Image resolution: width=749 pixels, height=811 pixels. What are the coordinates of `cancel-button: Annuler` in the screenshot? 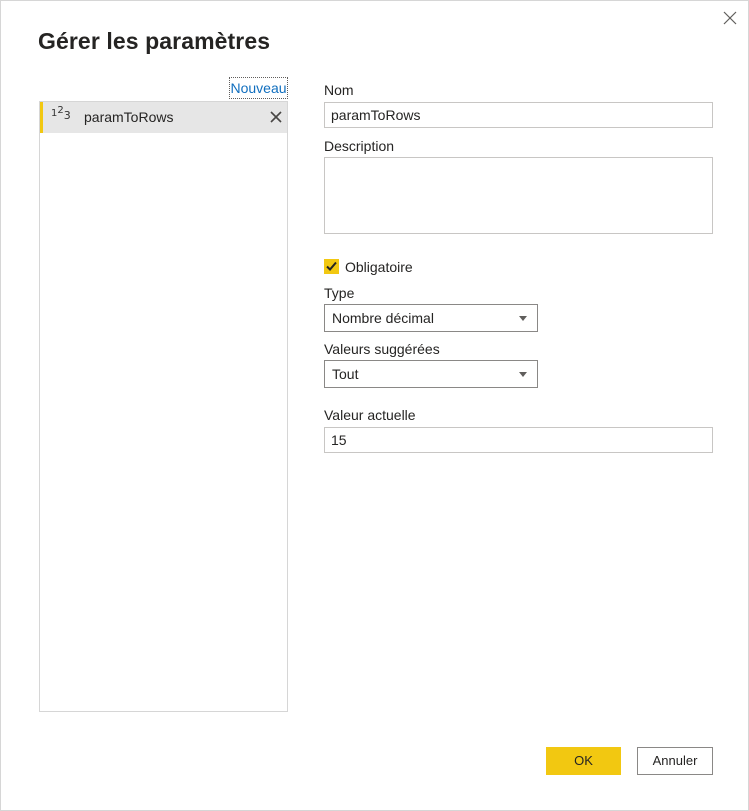 It's located at (675, 761).